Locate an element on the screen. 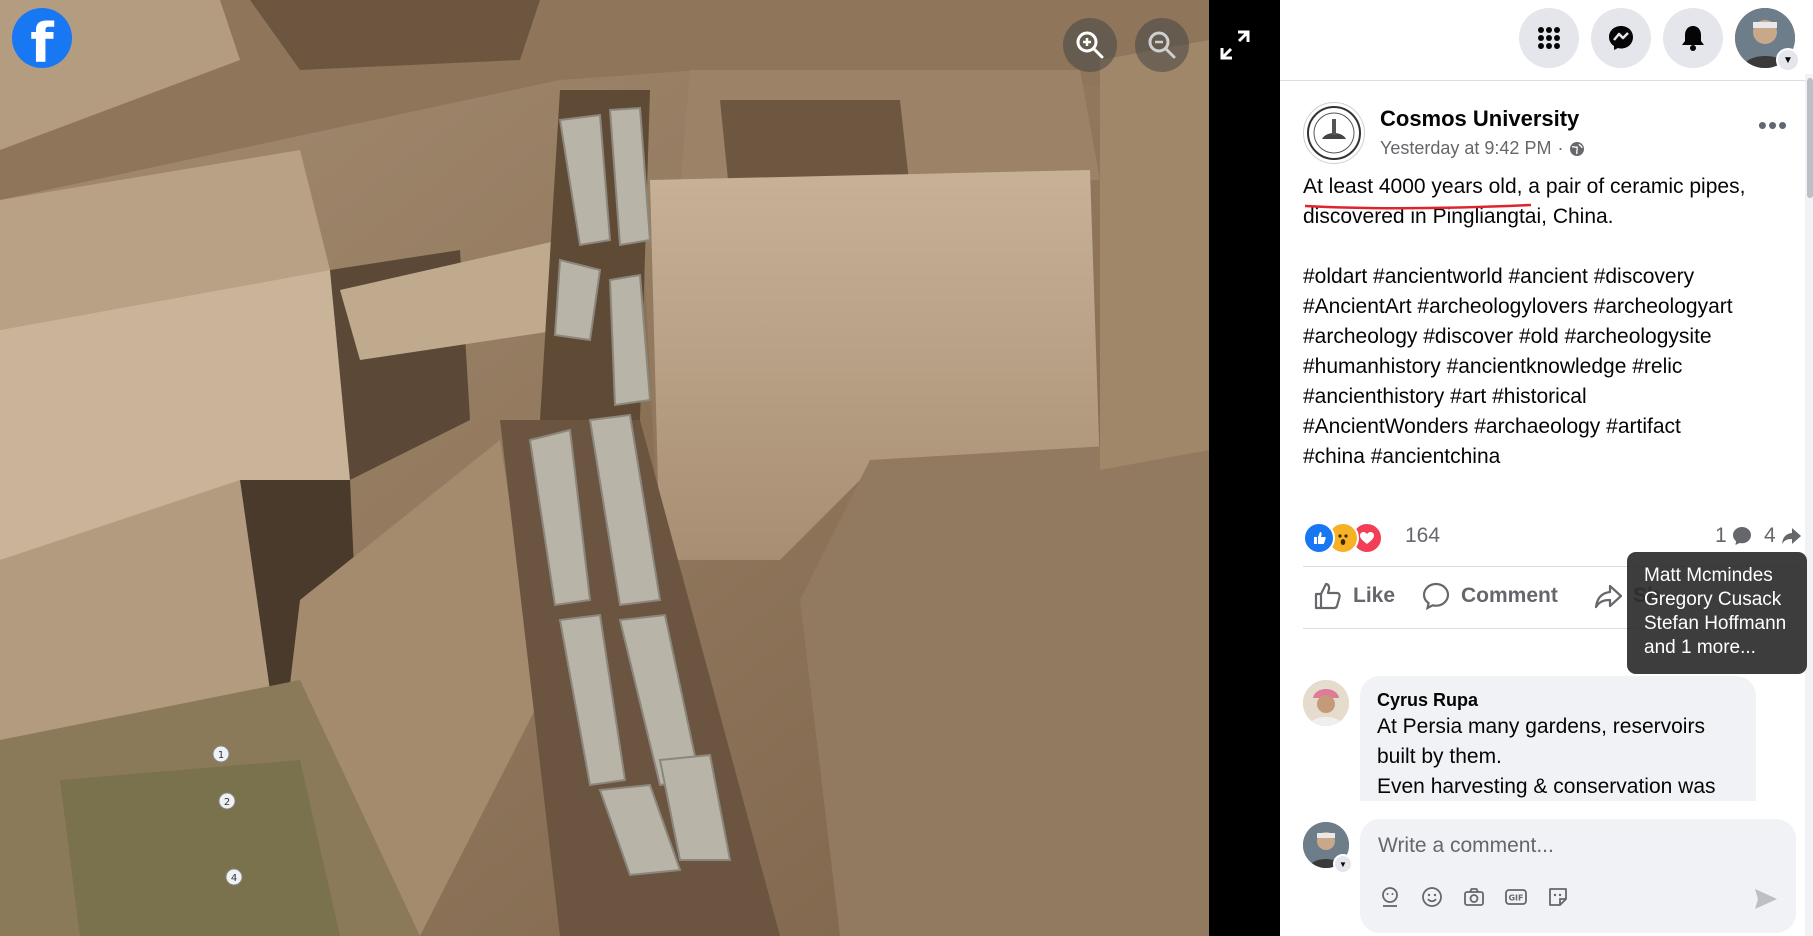 The image size is (1813, 936). tooltip-name: Gregory Cusack is located at coordinates (1713, 599).